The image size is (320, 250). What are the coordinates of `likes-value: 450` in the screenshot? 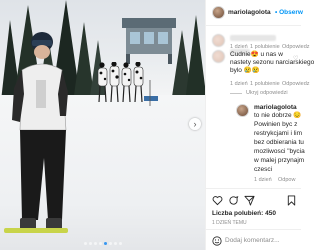 It's located at (270, 213).